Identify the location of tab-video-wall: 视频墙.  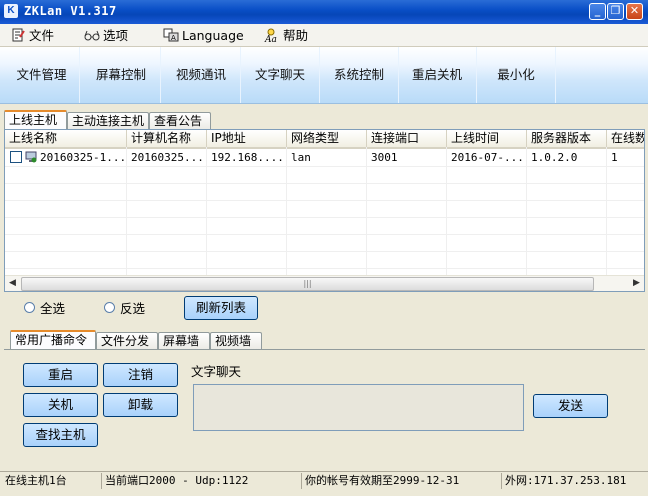
(236, 340).